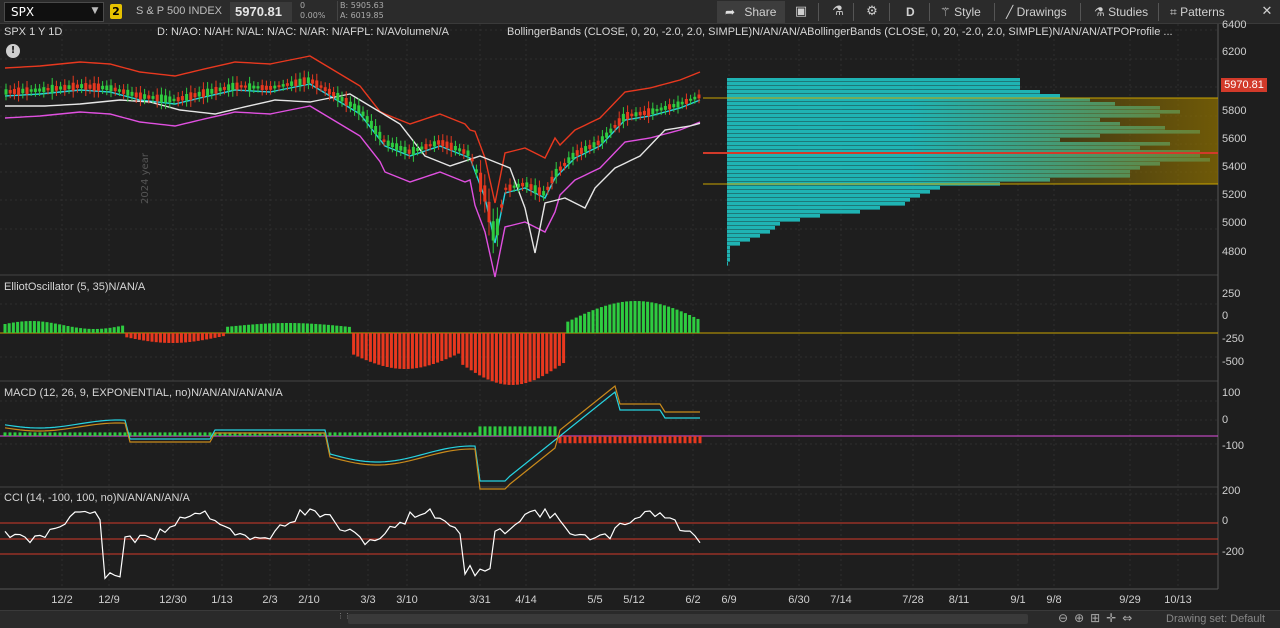 The width and height of the screenshot is (1280, 628). What do you see at coordinates (116, 11) in the screenshot?
I see `link-group-badge: 2` at bounding box center [116, 11].